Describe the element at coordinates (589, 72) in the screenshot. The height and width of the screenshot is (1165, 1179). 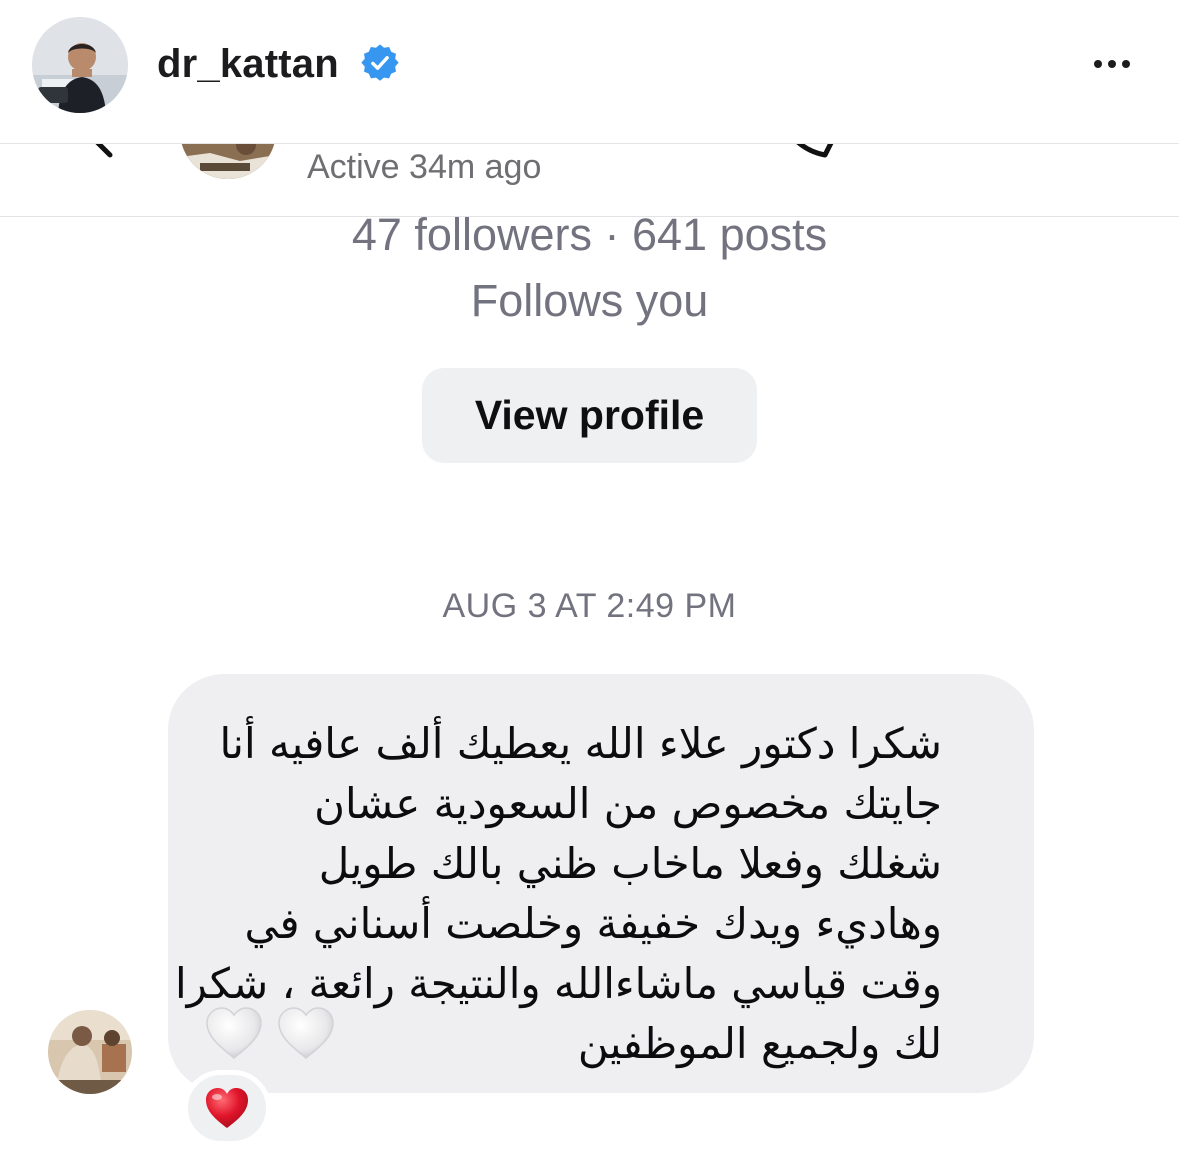
I see `post-header: dr_kattan` at that location.